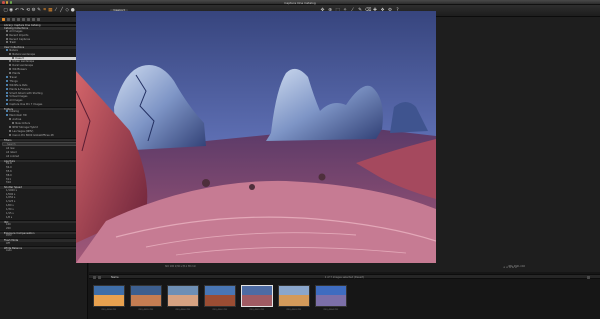 This screenshot has height=319, width=600. Describe the element at coordinates (510, 267) in the screenshot. I see `rating-stars: ★★★★★` at that location.